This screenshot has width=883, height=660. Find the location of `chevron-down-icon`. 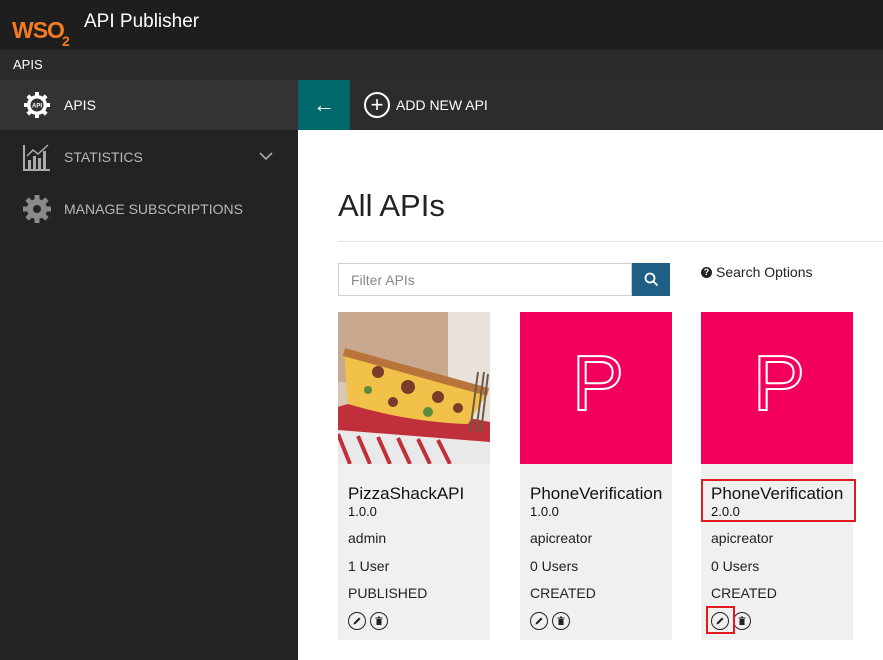

chevron-down-icon is located at coordinates (266, 156).